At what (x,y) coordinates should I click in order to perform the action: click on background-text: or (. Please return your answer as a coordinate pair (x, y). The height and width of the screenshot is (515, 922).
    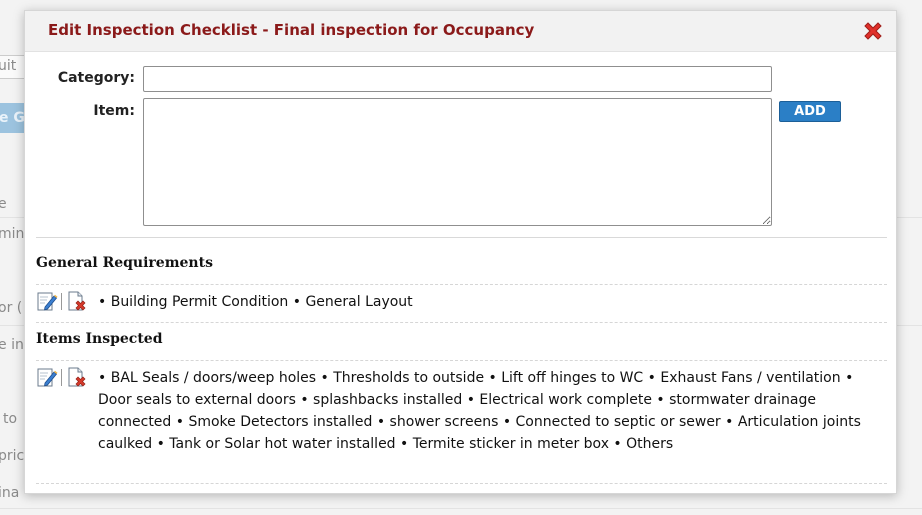
    Looking at the image, I should click on (11, 308).